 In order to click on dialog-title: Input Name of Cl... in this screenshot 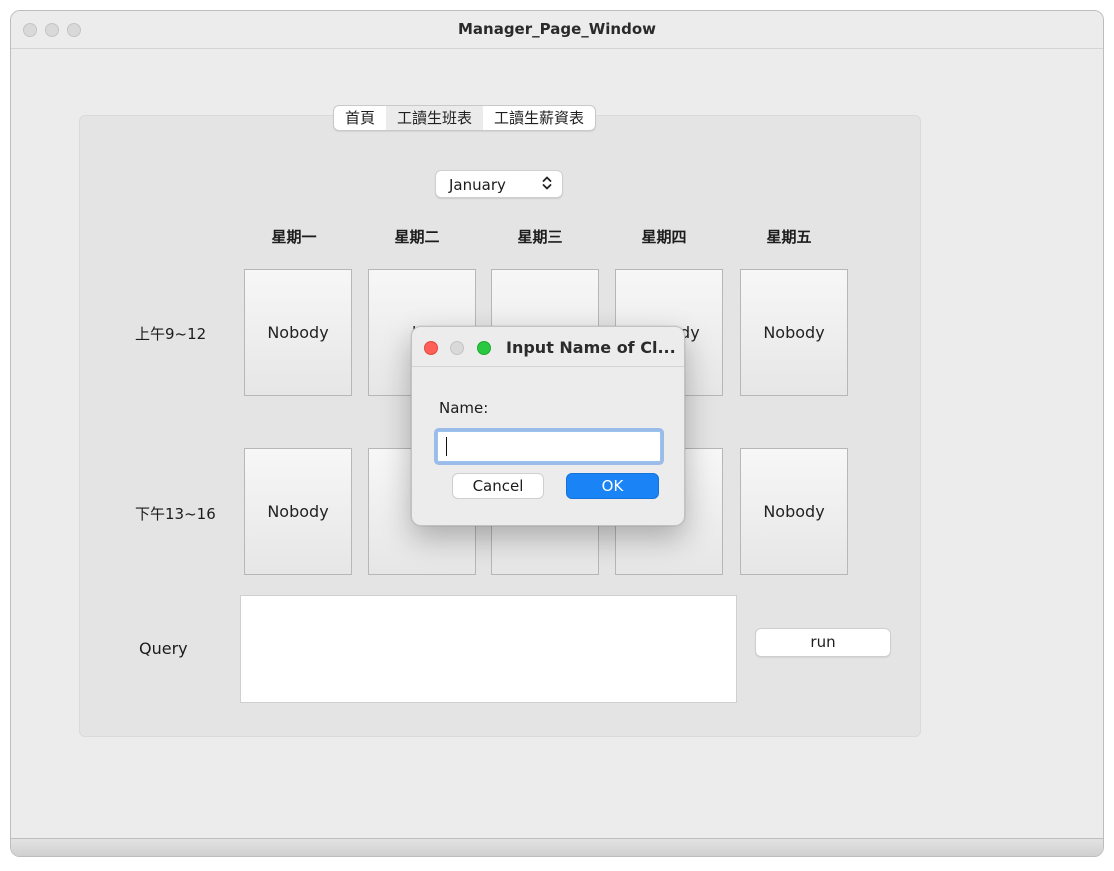, I will do `click(591, 347)`.